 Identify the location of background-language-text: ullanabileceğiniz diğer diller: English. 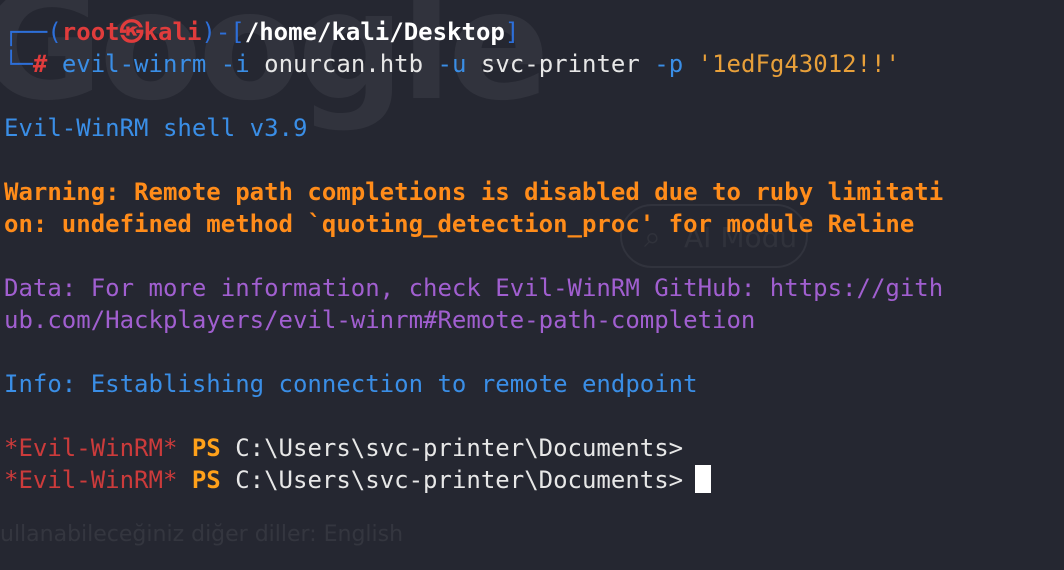
(202, 534).